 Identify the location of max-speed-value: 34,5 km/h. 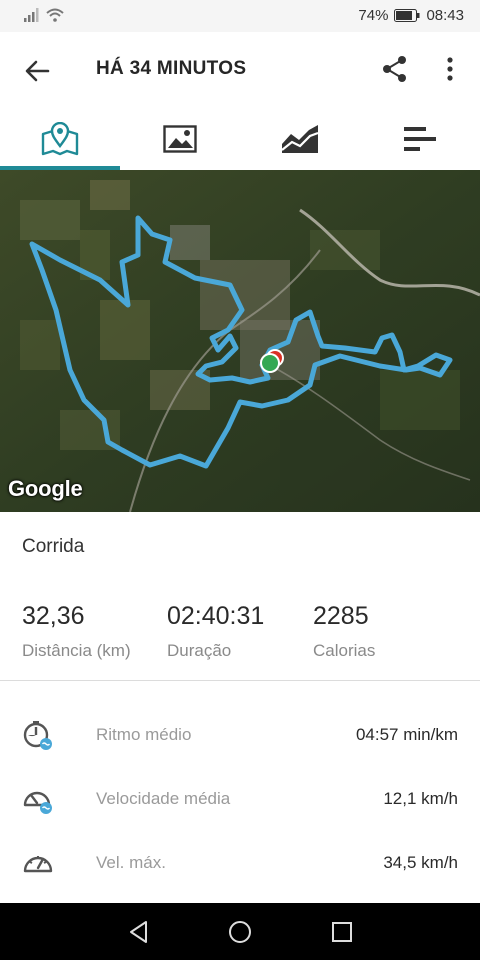
(420, 862).